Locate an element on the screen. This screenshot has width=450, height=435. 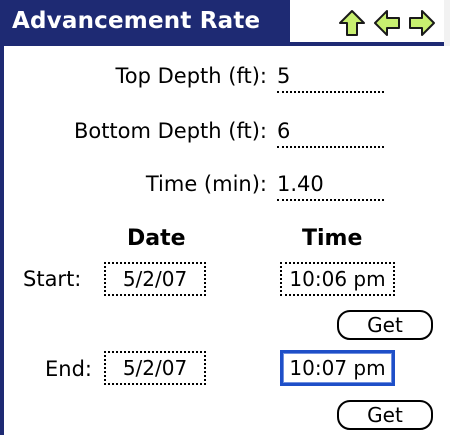
start-date-selector: 5/2/07 is located at coordinates (155, 279).